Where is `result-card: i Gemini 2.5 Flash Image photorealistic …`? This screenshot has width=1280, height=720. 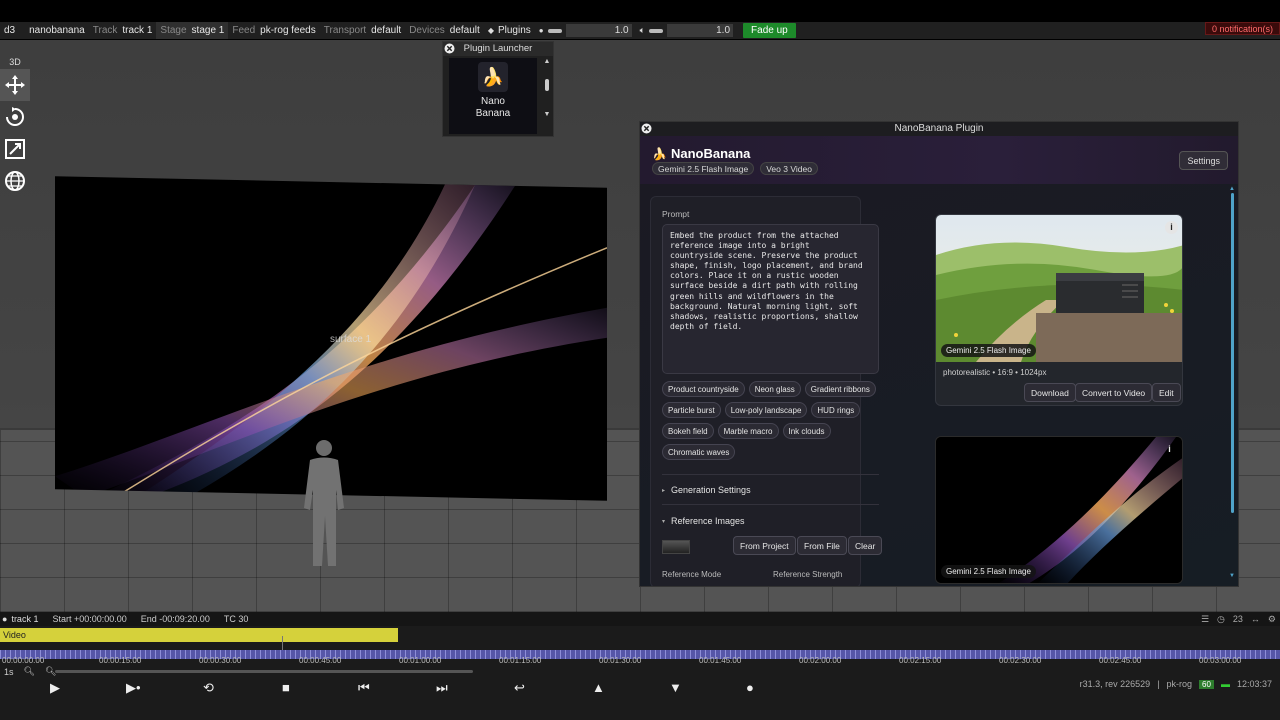 result-card: i Gemini 2.5 Flash Image photorealistic … is located at coordinates (1059, 310).